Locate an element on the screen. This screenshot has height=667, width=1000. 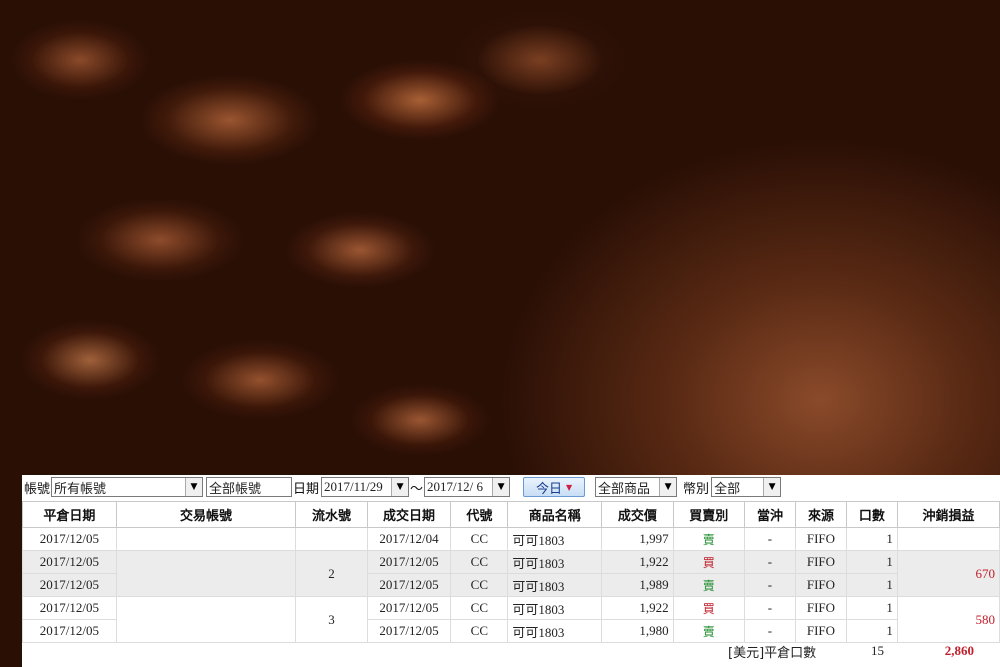
summary-qty-total: 15 is located at coordinates (877, 650).